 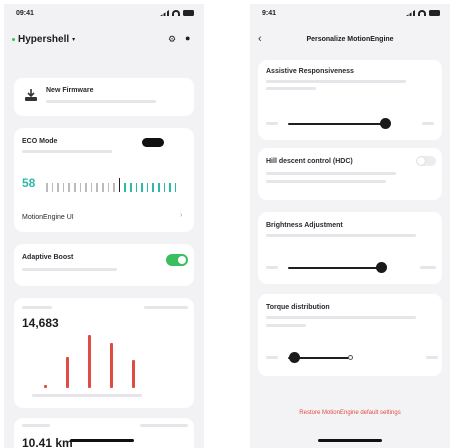 What do you see at coordinates (116, 185) in the screenshot?
I see `eco-level-scale` at bounding box center [116, 185].